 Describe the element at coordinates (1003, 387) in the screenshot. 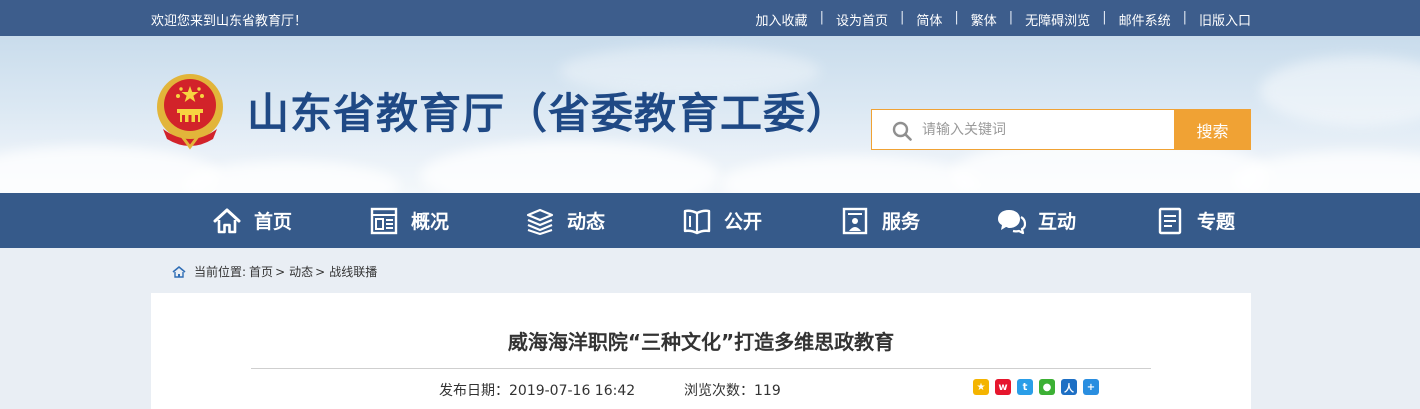

I see `weibo-icon: w` at that location.